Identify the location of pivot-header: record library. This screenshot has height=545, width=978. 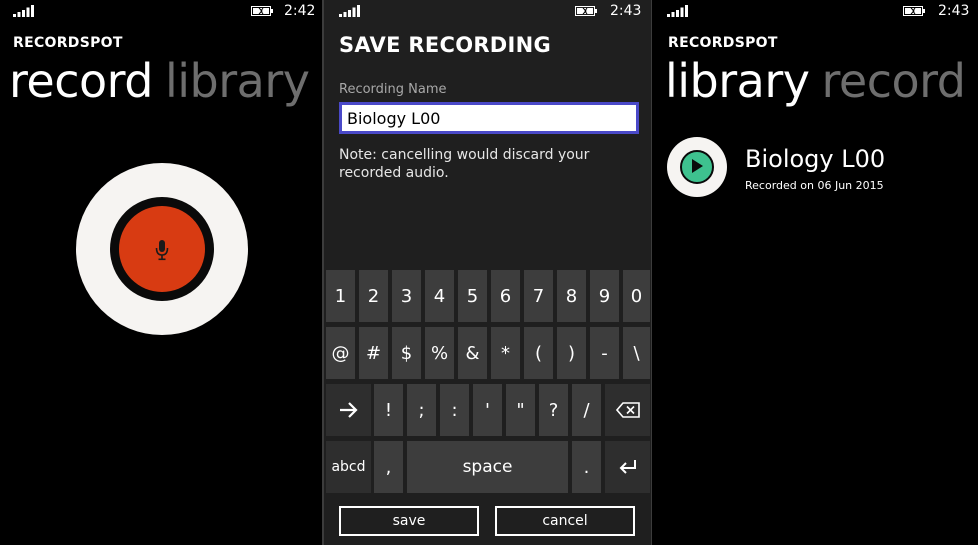
(159, 81).